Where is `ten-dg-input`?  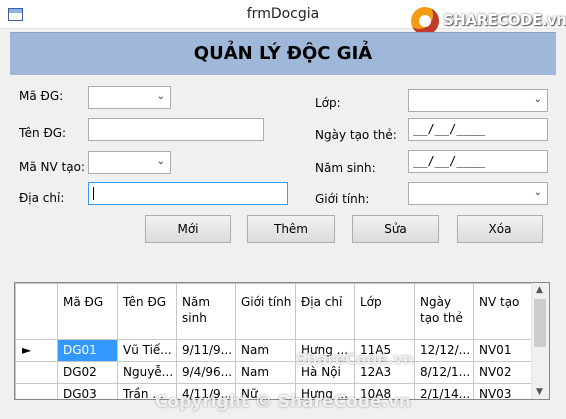
ten-dg-input is located at coordinates (176, 129).